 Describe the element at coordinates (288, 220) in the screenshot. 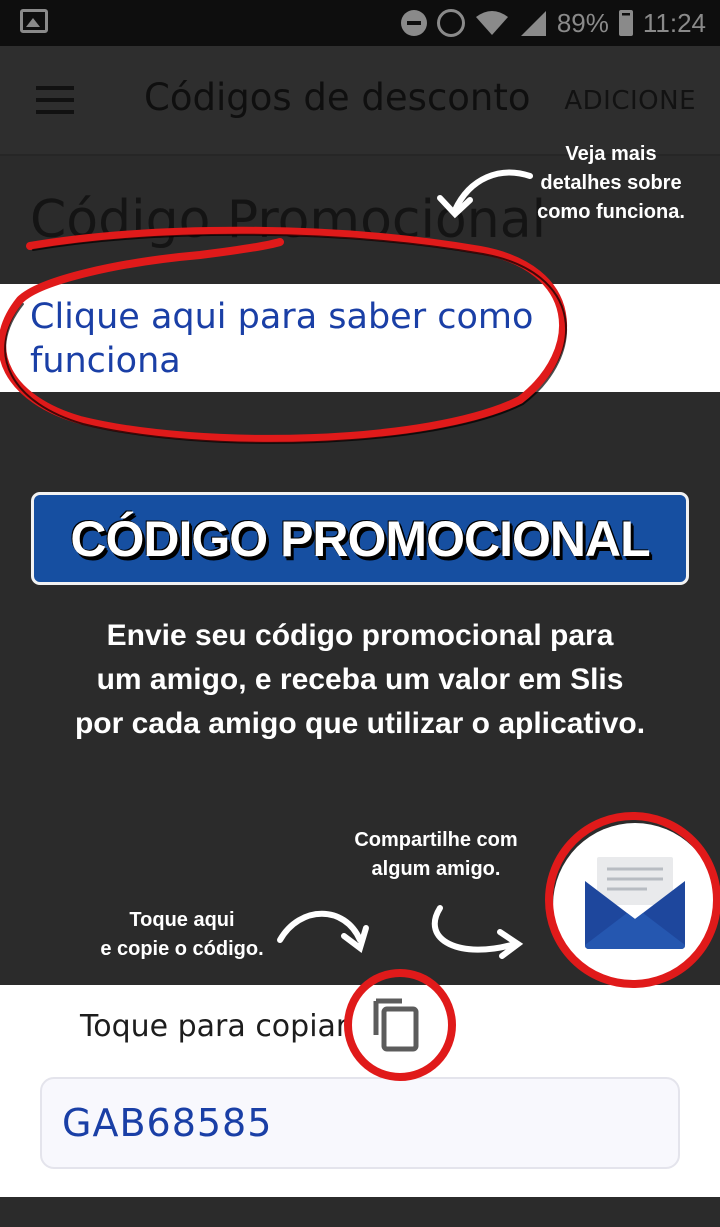

I see `section-title: Código Promocional` at that location.